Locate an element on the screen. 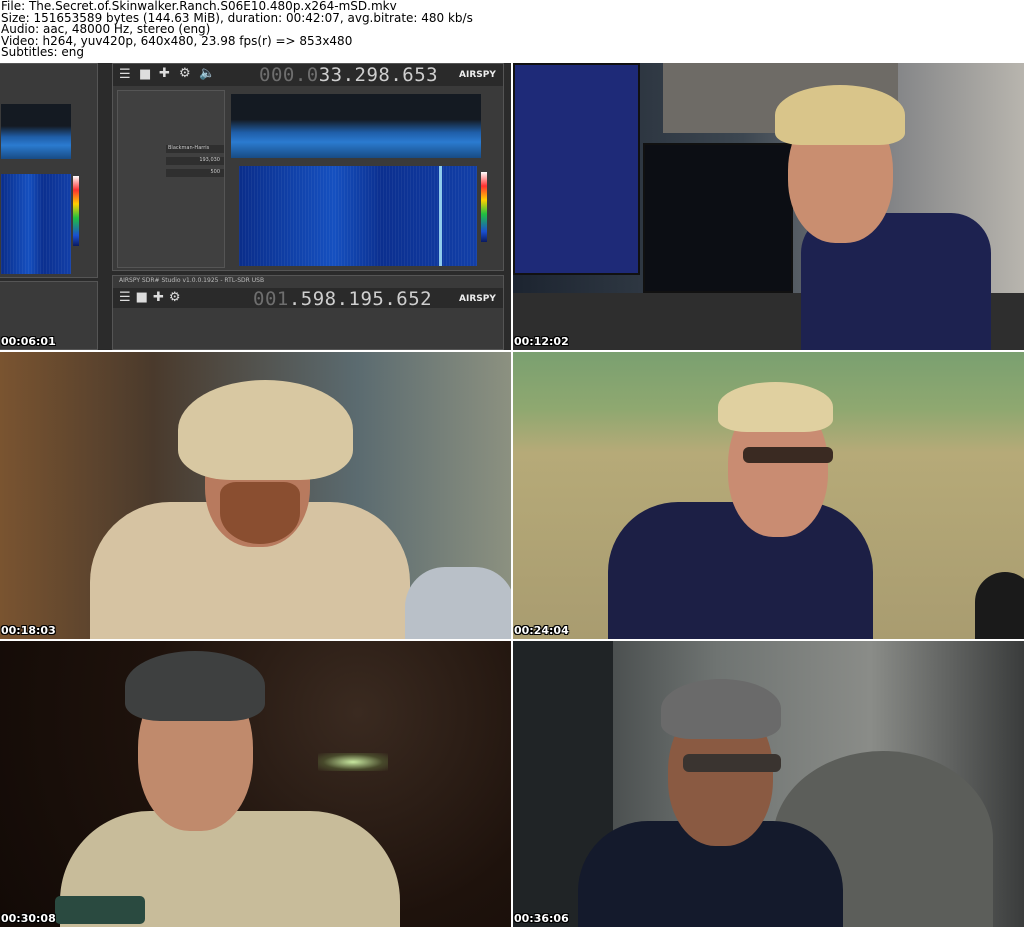  timestamp: 00:36:06 is located at coordinates (541, 918).